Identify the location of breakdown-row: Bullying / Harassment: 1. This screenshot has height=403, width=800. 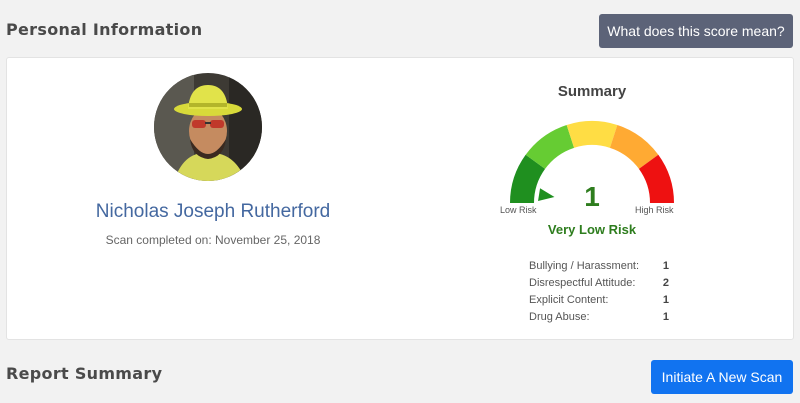
(599, 266).